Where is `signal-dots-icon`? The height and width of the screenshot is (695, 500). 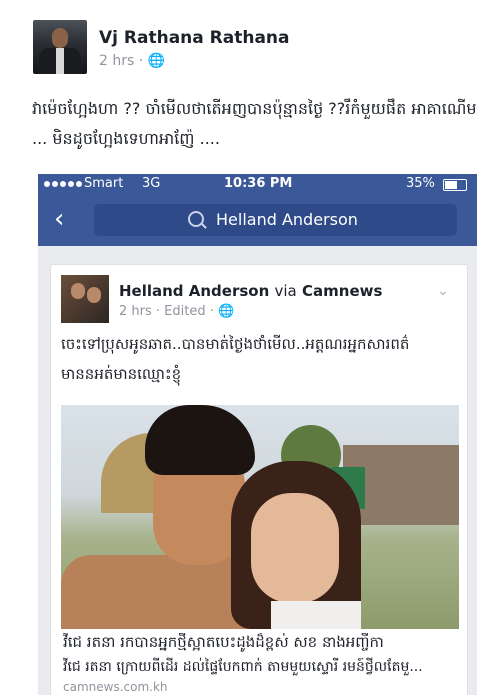
signal-dots-icon is located at coordinates (63, 184).